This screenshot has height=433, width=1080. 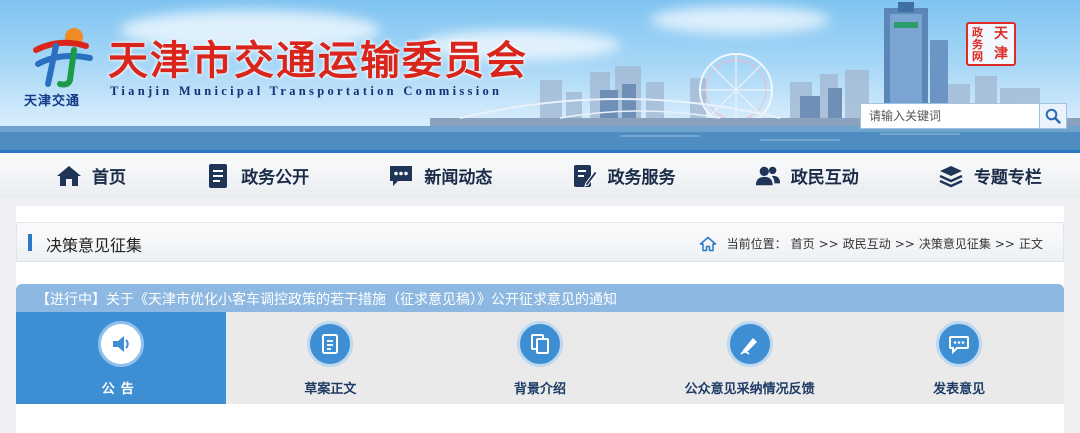 What do you see at coordinates (69, 176) in the screenshot?
I see `home-icon` at bounding box center [69, 176].